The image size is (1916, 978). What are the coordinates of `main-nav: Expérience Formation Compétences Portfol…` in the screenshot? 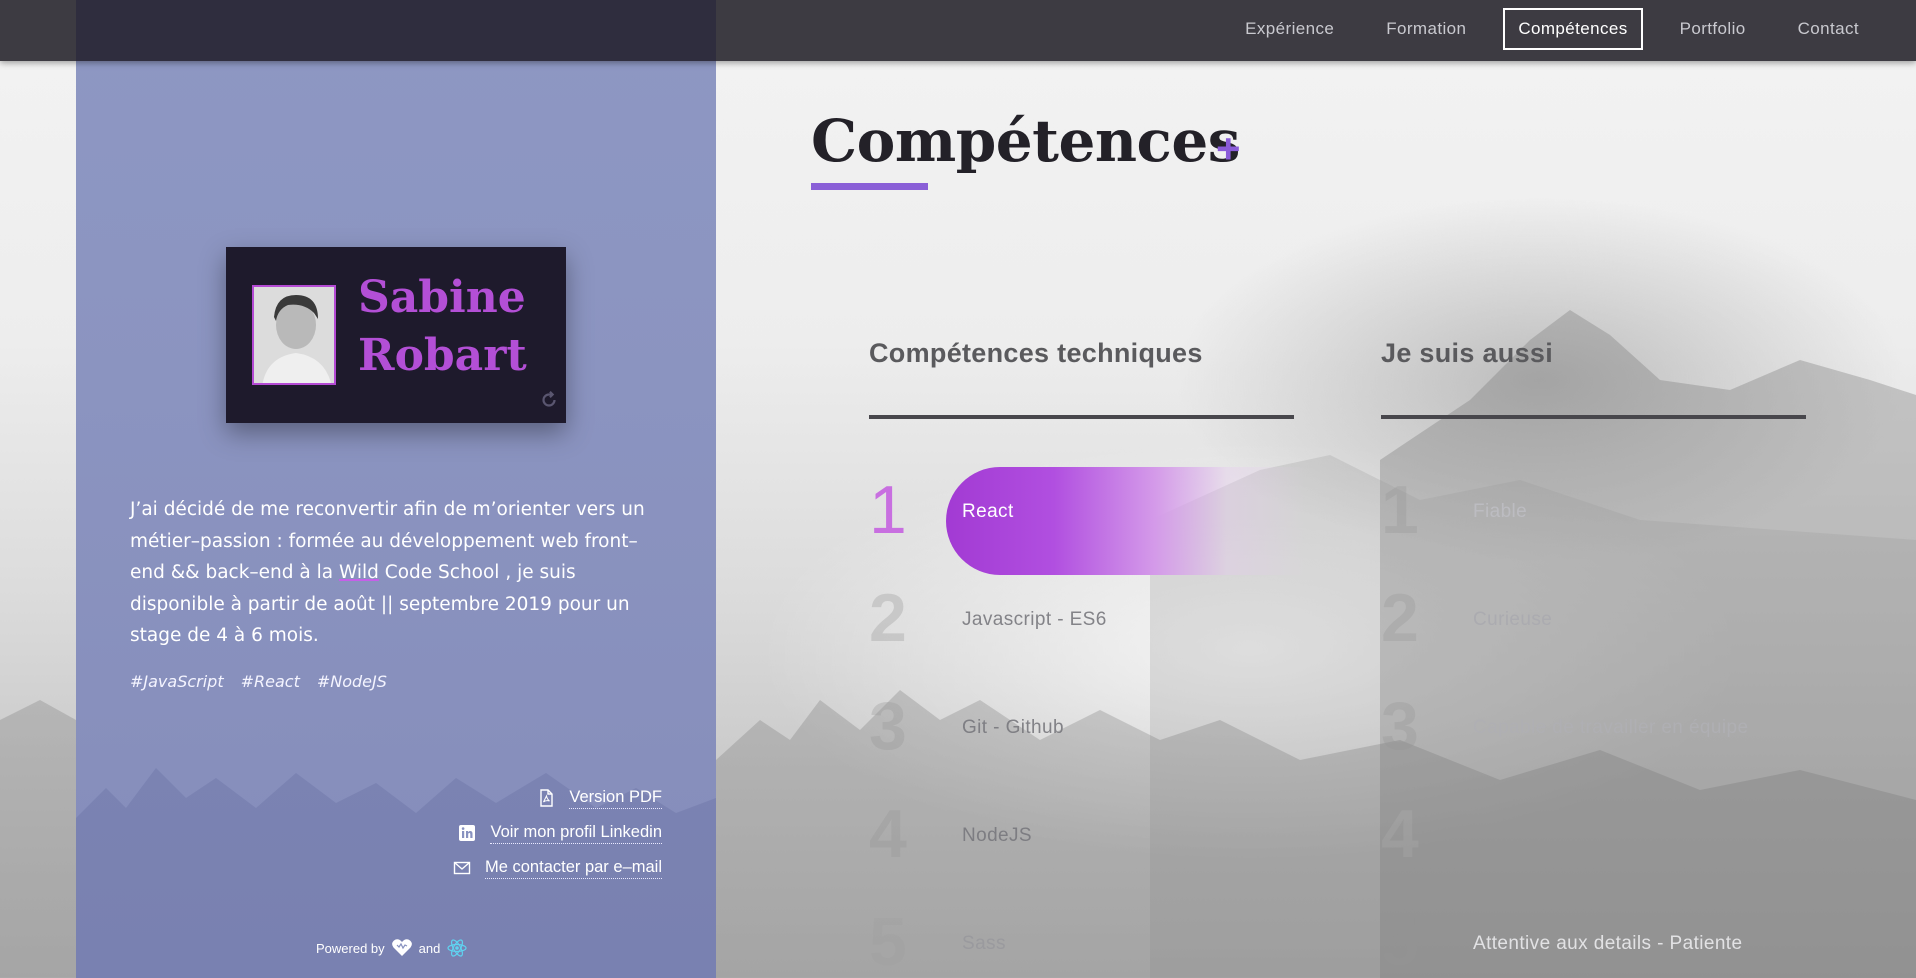 It's located at (1552, 29).